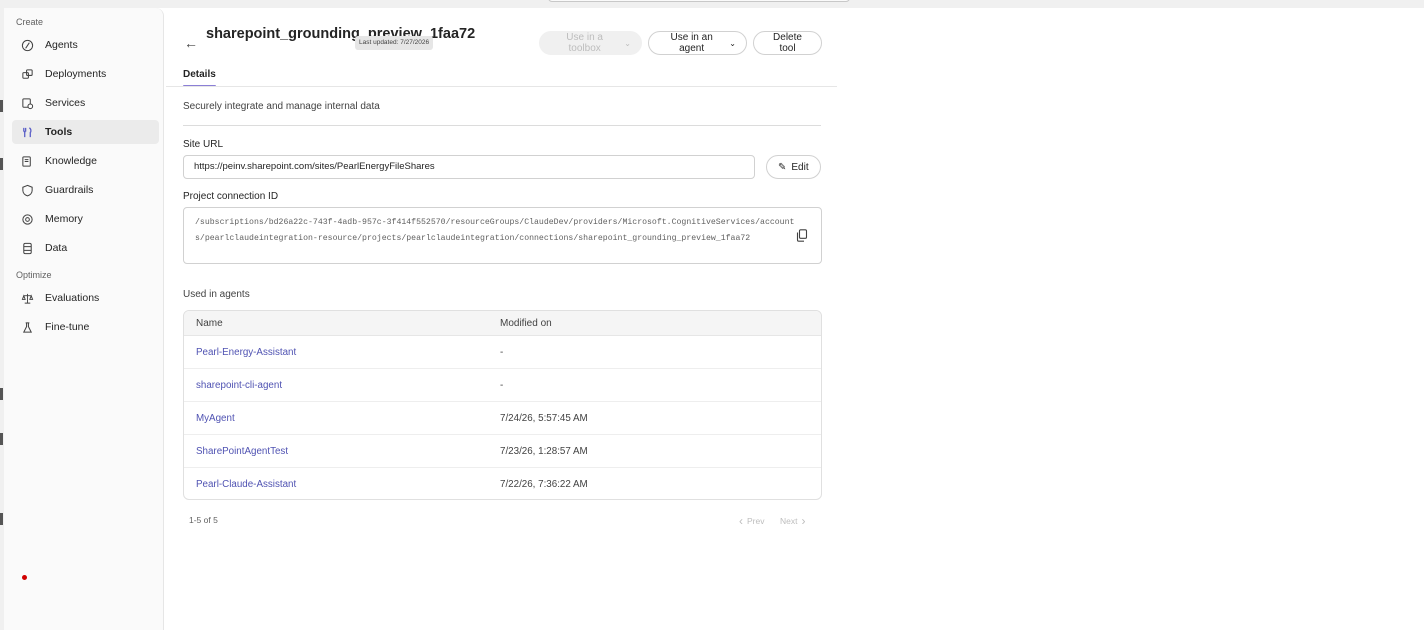  Describe the element at coordinates (502, 125) in the screenshot. I see `section-divider` at that location.